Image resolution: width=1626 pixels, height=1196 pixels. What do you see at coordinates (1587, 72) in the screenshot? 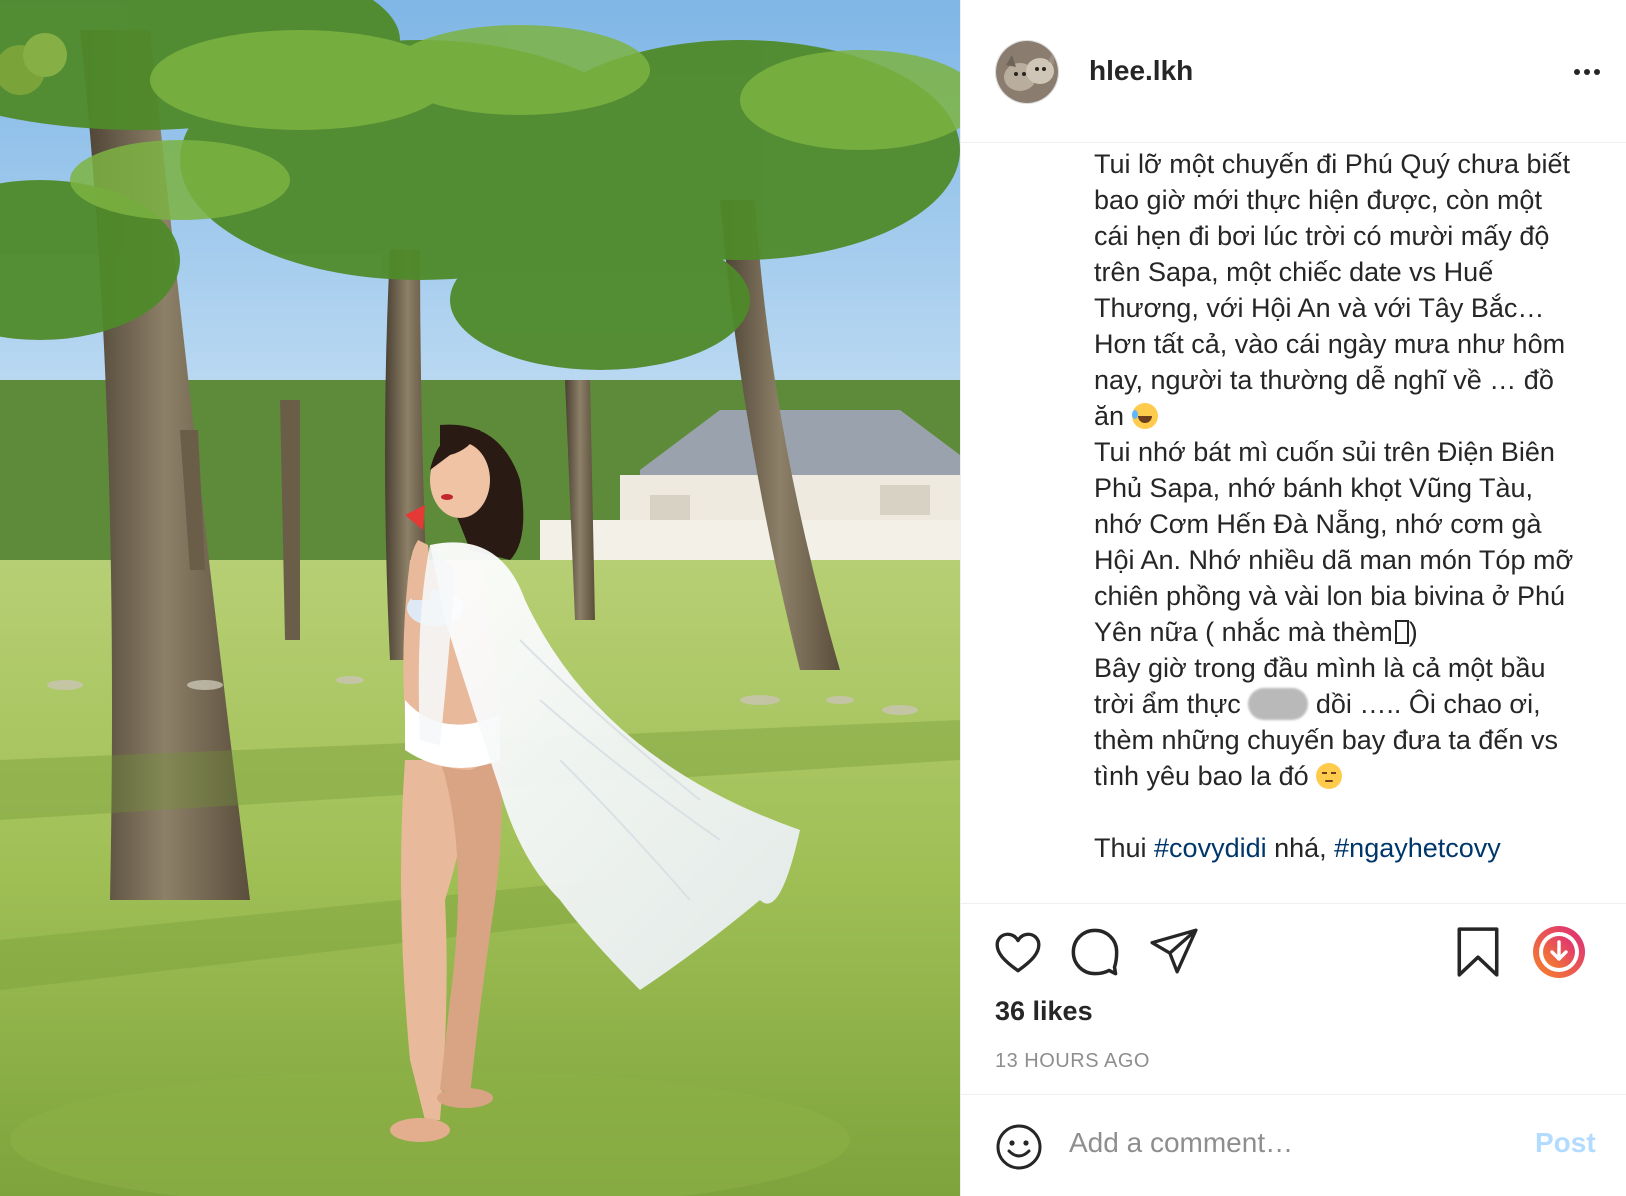
I see `more-options-button` at bounding box center [1587, 72].